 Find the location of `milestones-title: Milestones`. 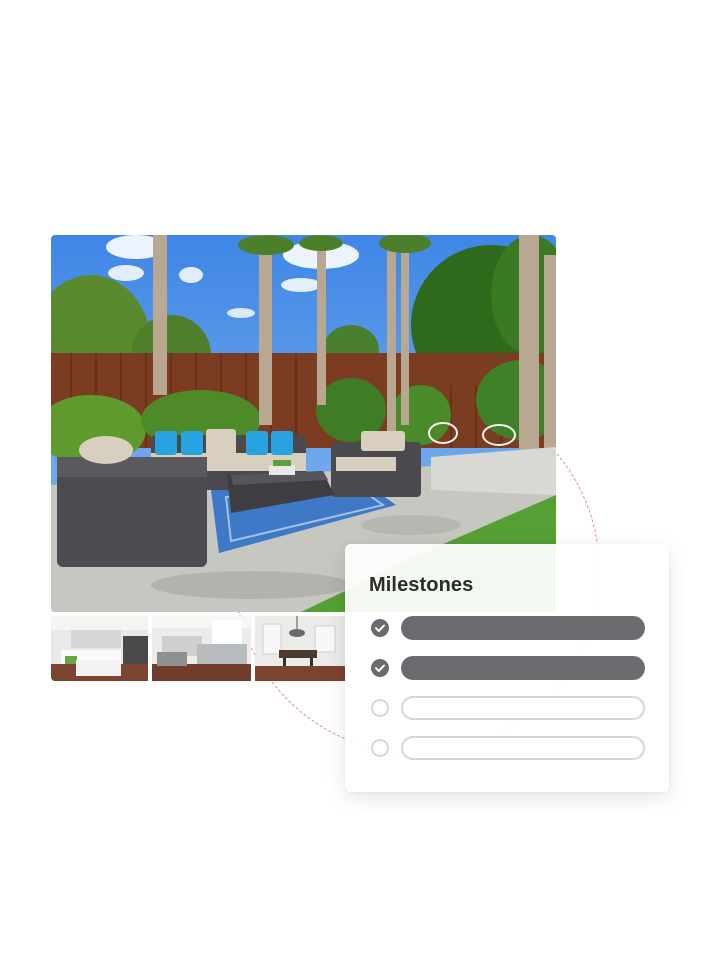

milestones-title: Milestones is located at coordinates (421, 585).